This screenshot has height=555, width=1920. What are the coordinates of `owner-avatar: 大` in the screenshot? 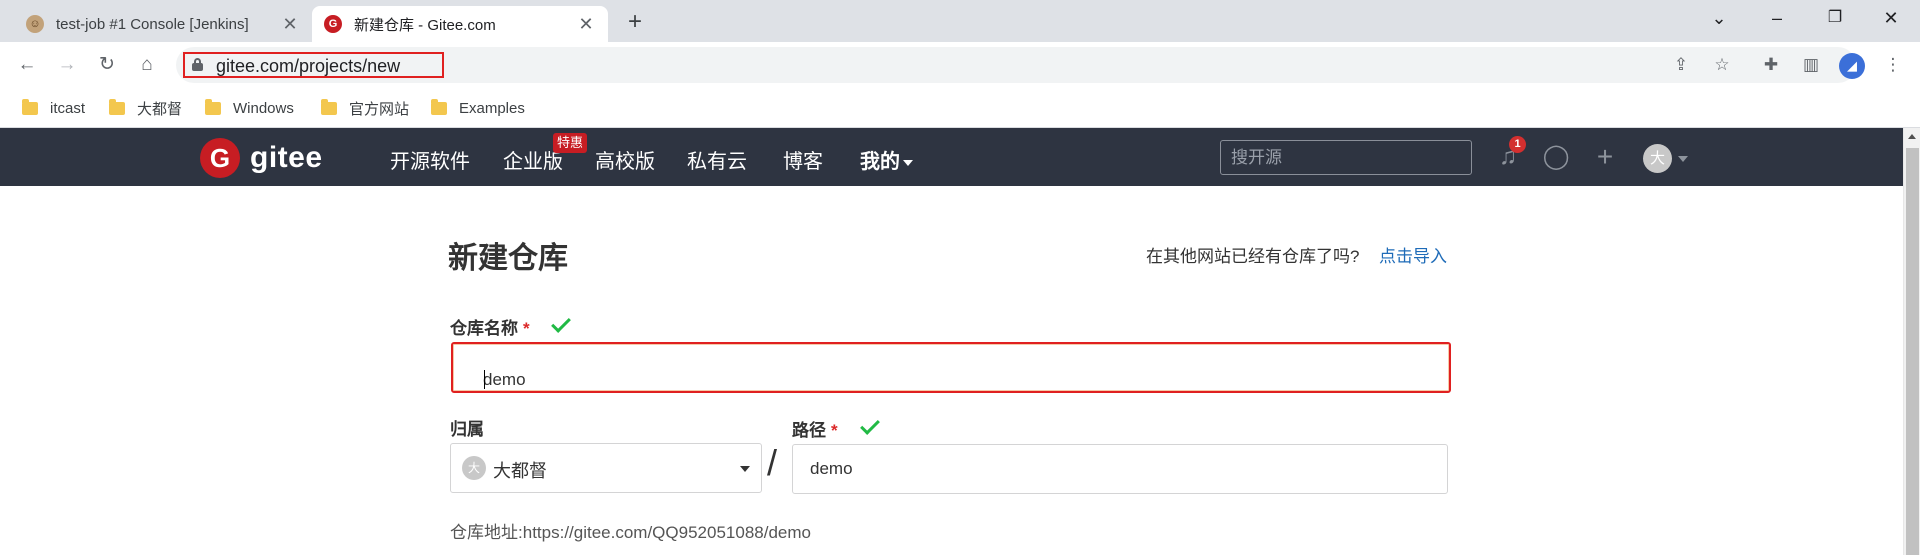 It's located at (474, 468).